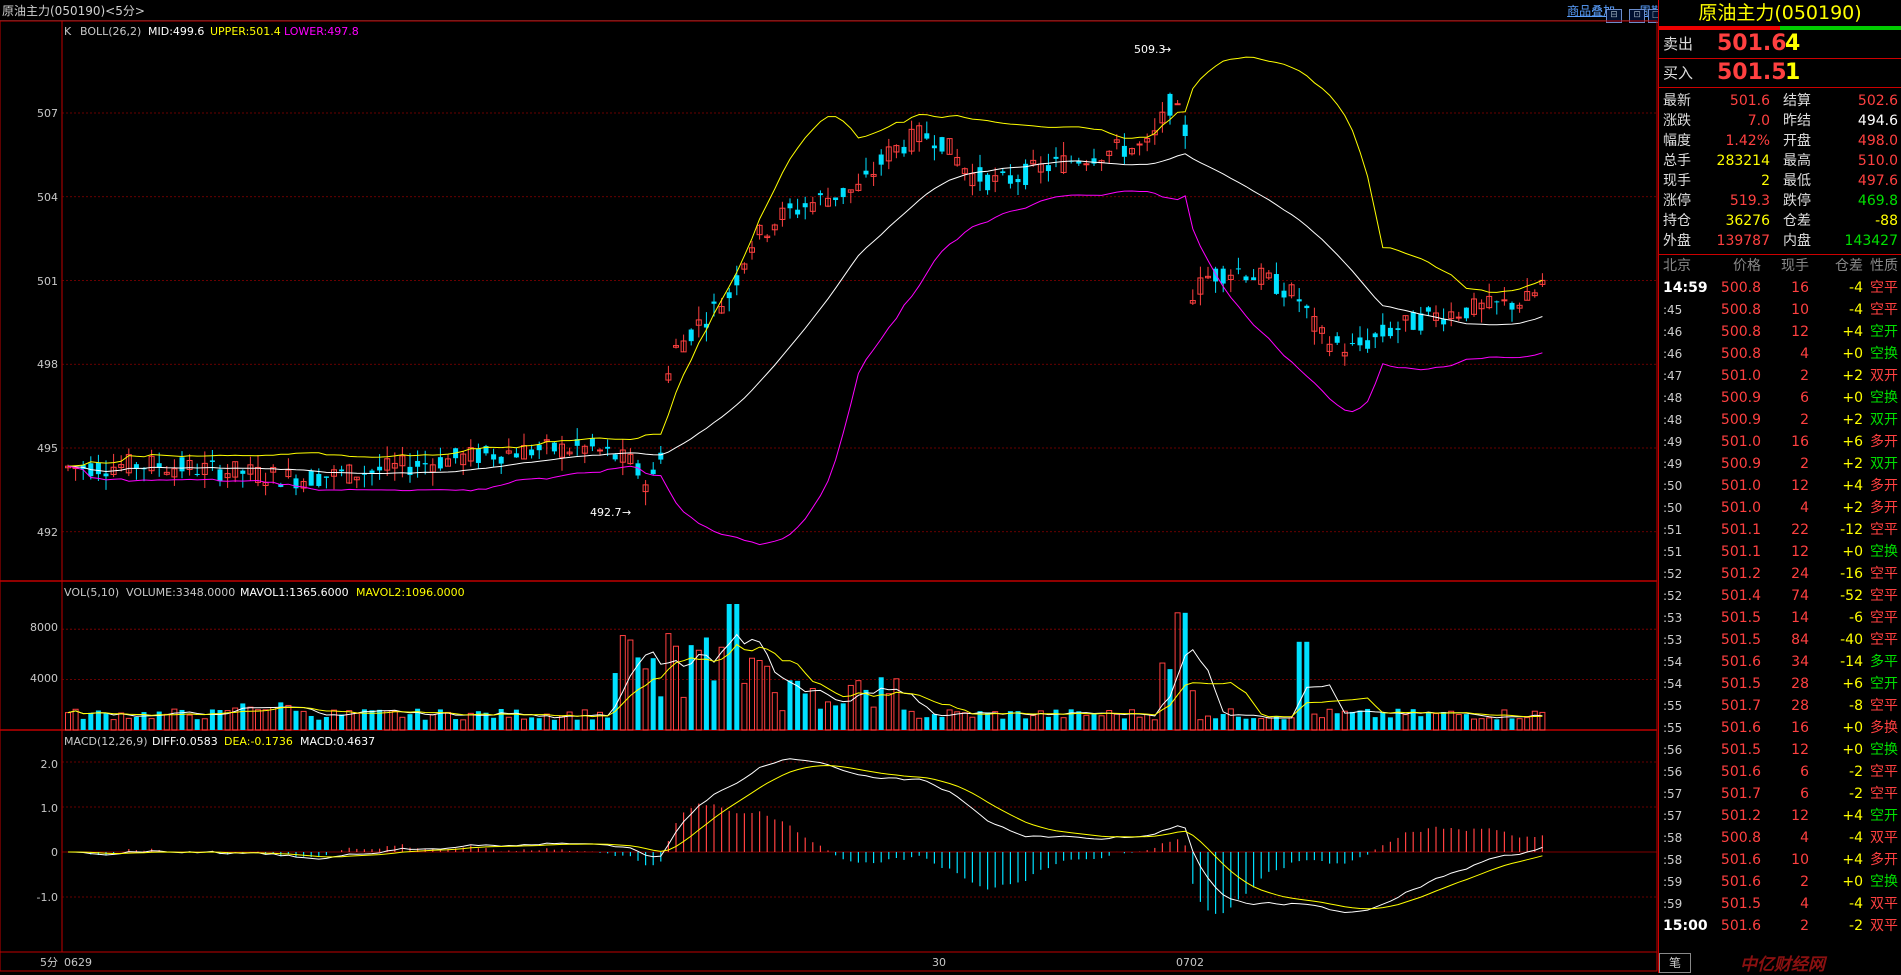 The image size is (1901, 975). Describe the element at coordinates (1800, 662) in the screenshot. I see `tick-volume: 34` at that location.